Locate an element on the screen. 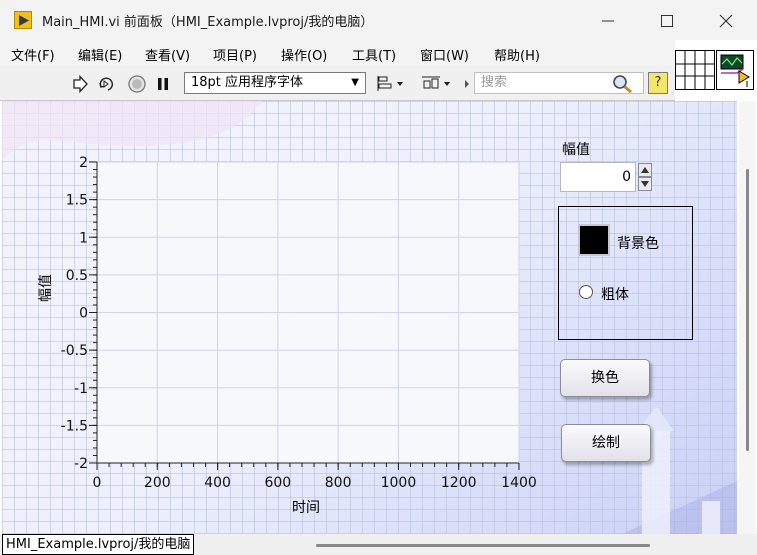 The height and width of the screenshot is (555, 757). menu-help: 帮助(H) is located at coordinates (517, 54).